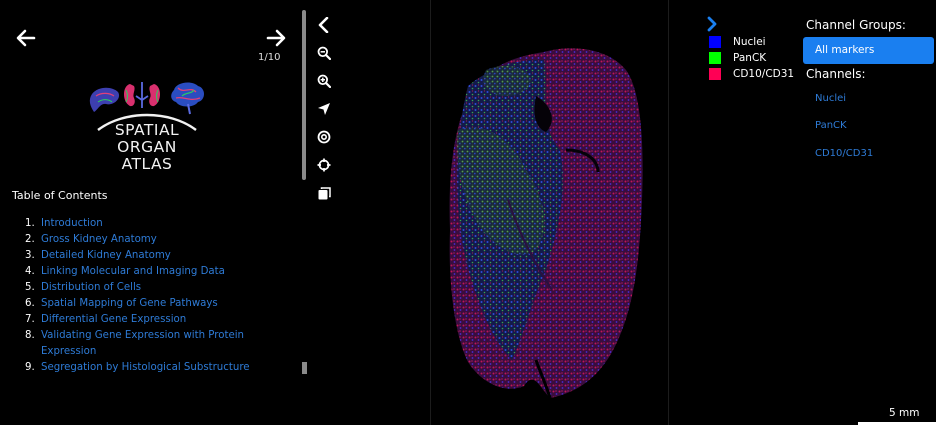 This screenshot has width=936, height=425. Describe the element at coordinates (160, 224) in the screenshot. I see `toc-item: 1. Introduction` at that location.